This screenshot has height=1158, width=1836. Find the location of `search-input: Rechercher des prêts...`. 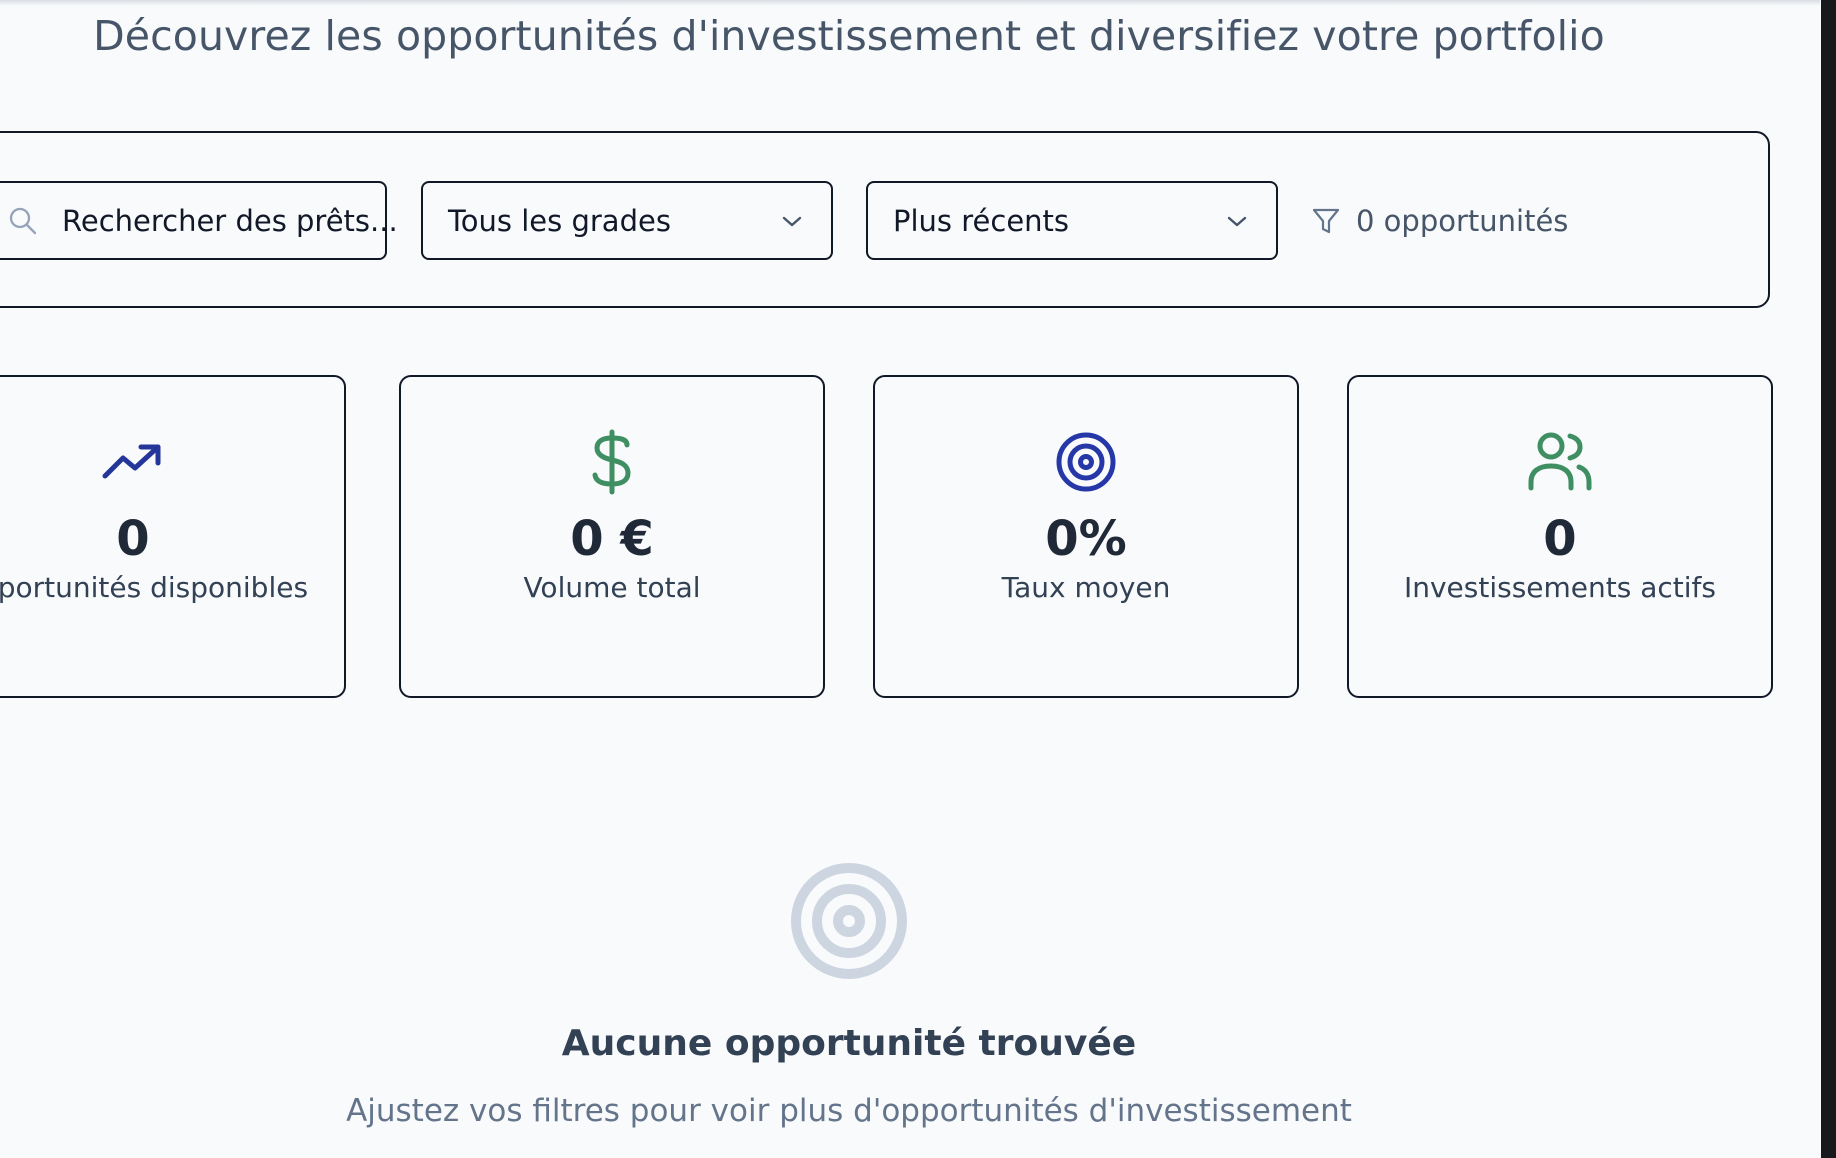

search-input: Rechercher des prêts... is located at coordinates (199, 220).